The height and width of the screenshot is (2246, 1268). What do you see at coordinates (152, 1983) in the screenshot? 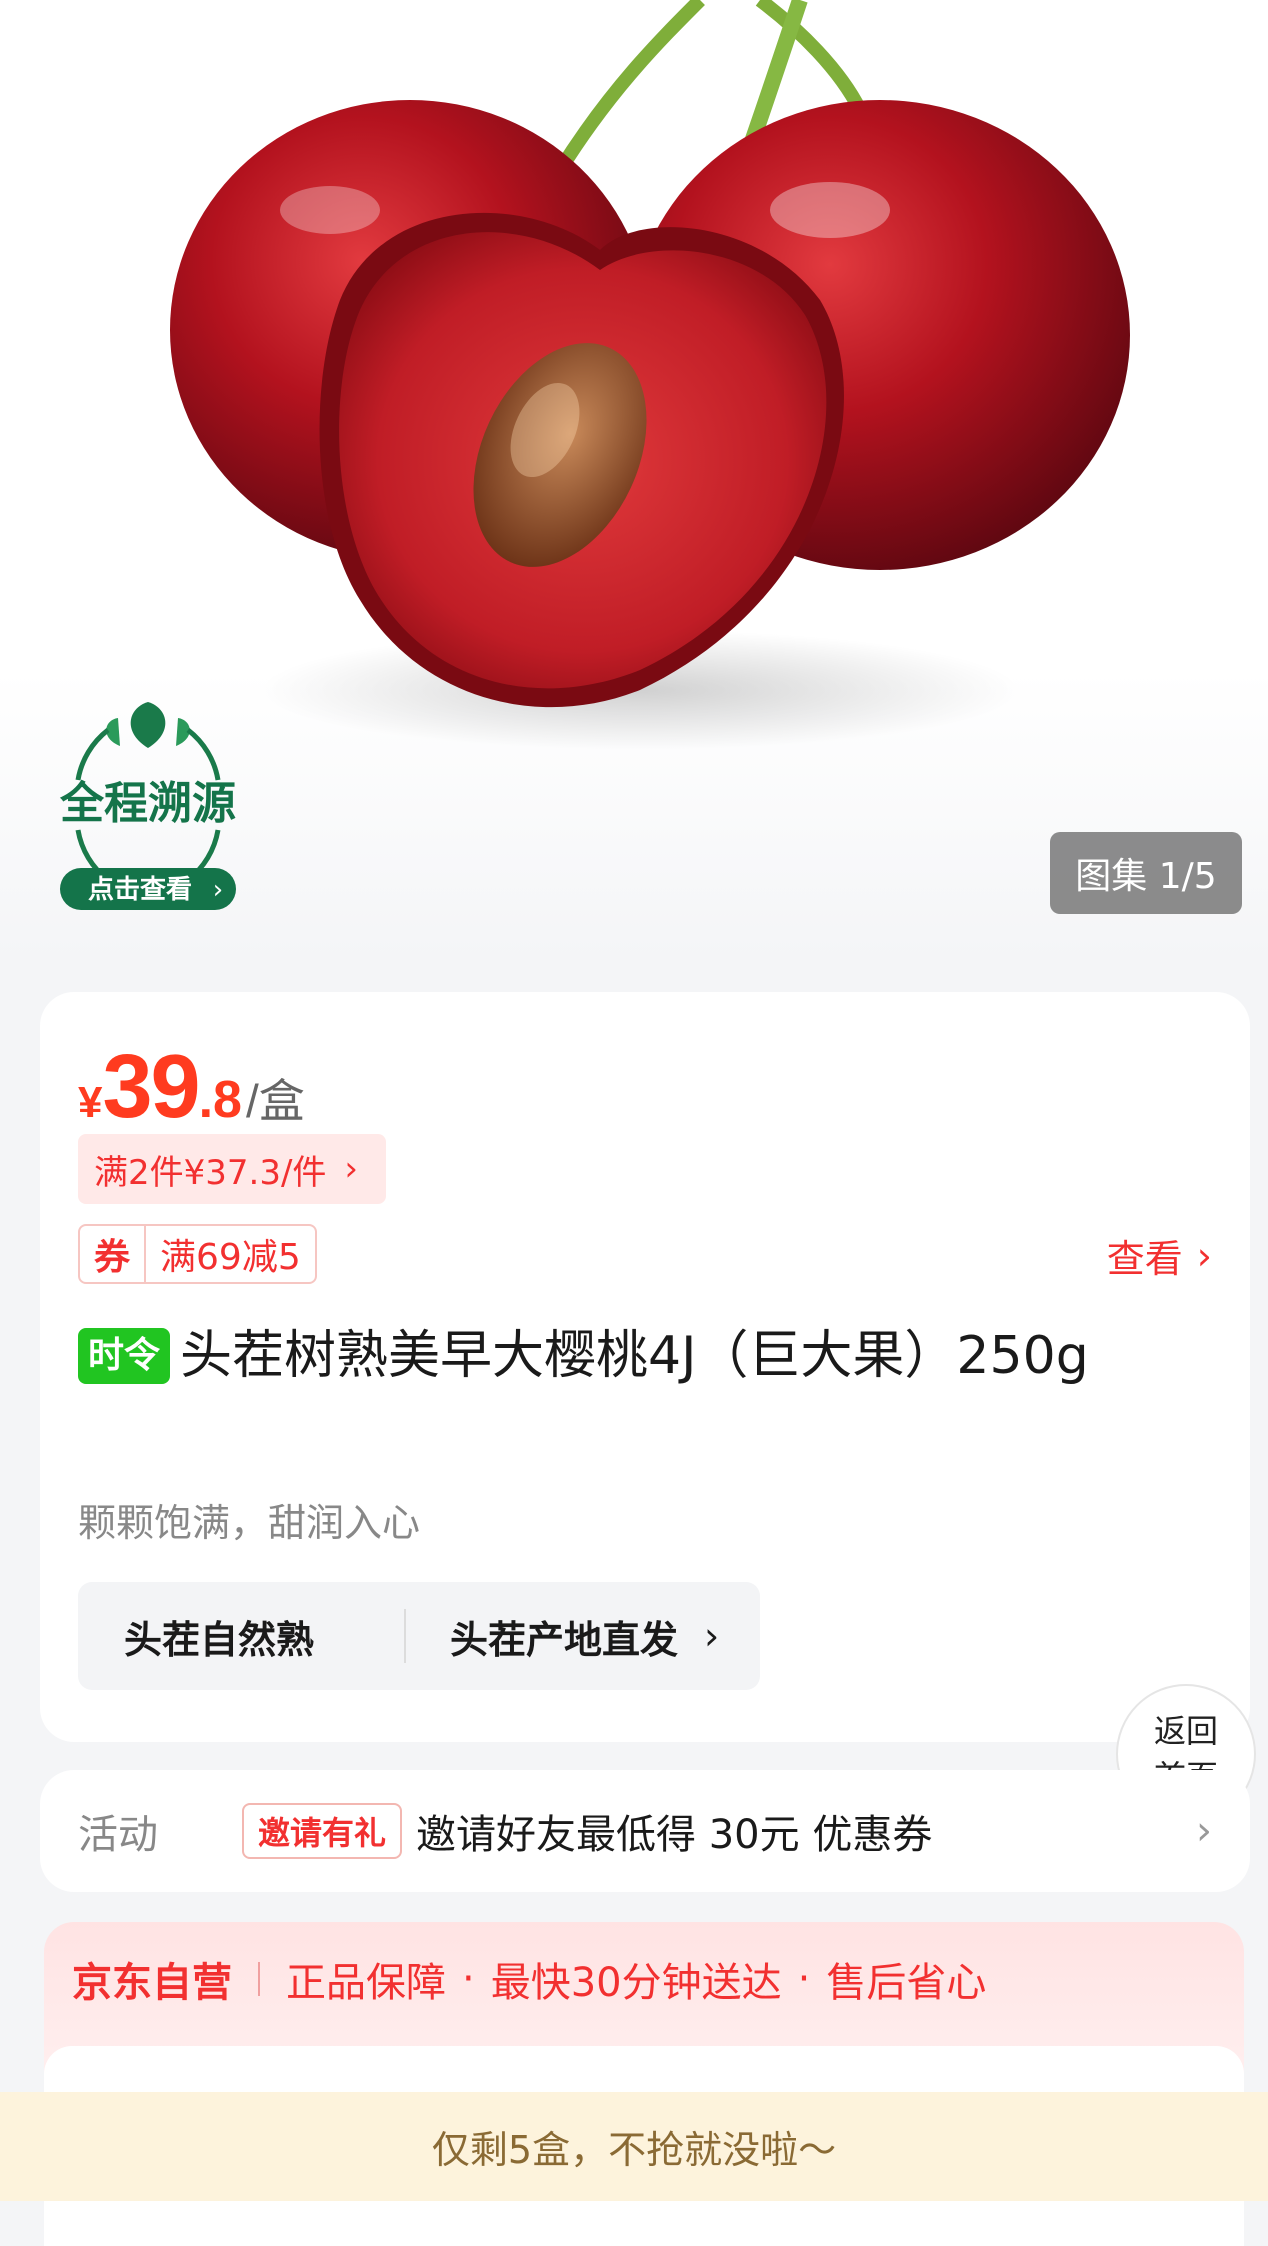
I see `jd-self-operated-label: 京东自营` at bounding box center [152, 1983].